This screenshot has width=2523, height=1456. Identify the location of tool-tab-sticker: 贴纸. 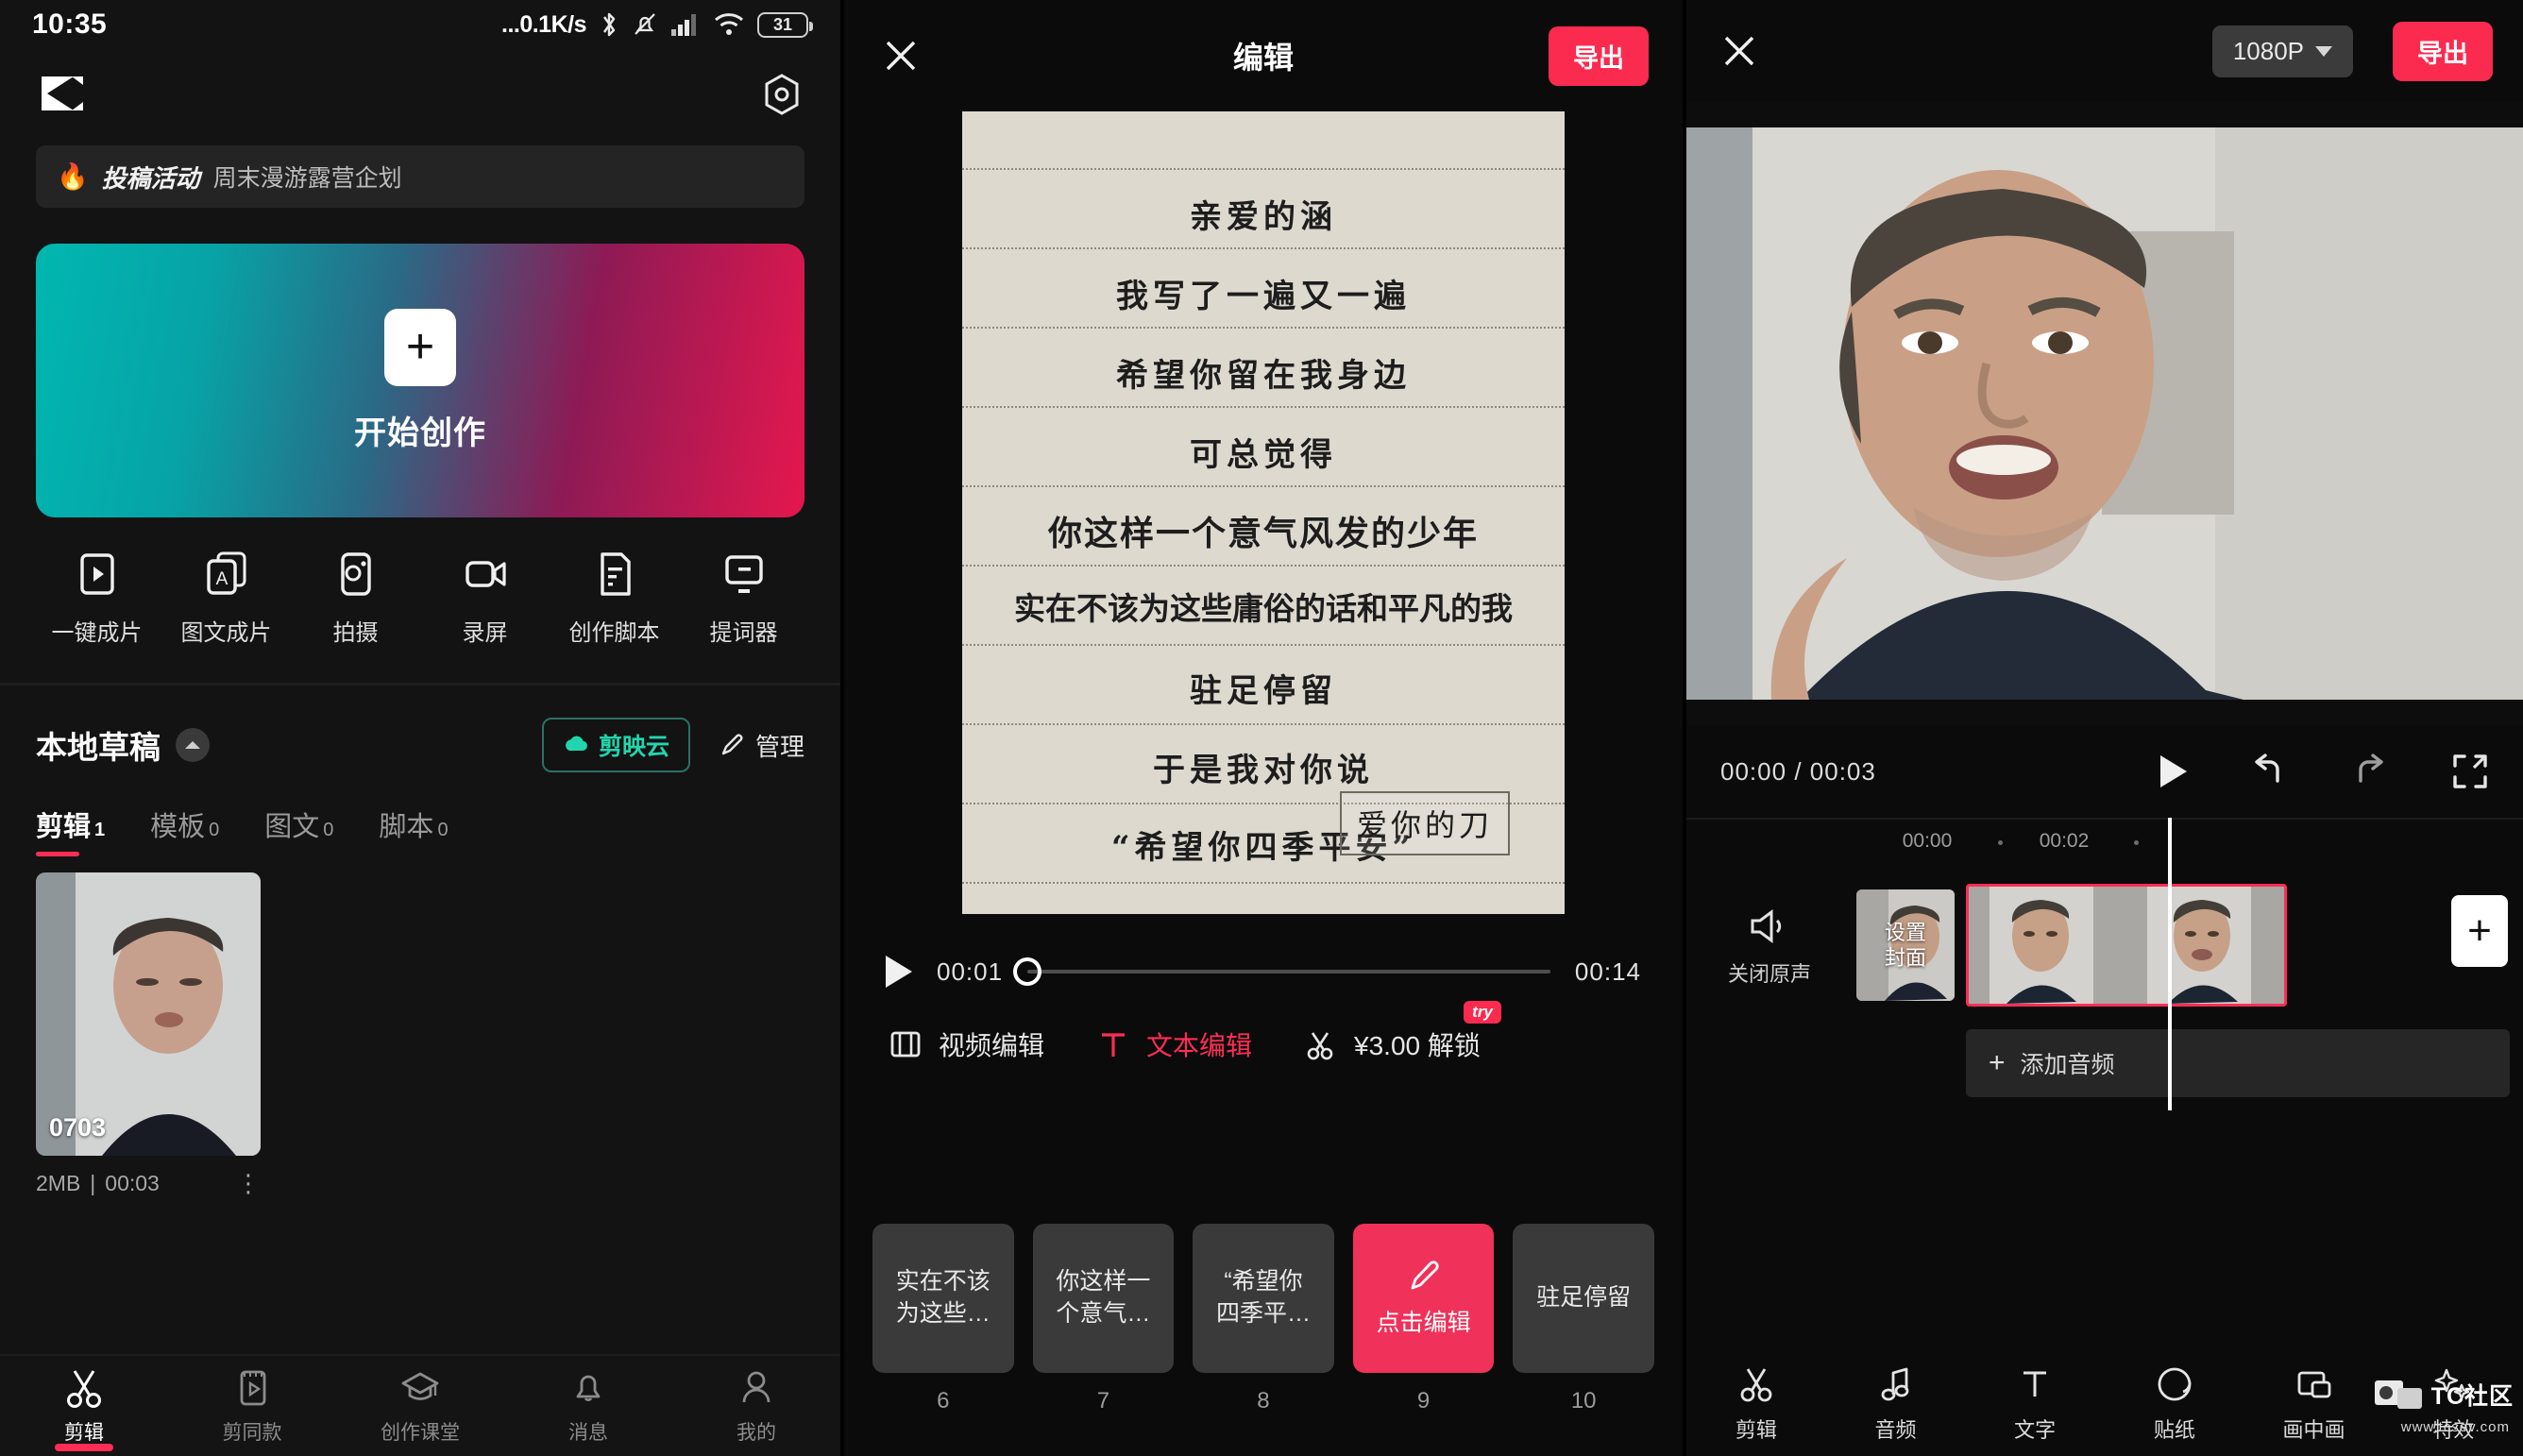
(2174, 1404).